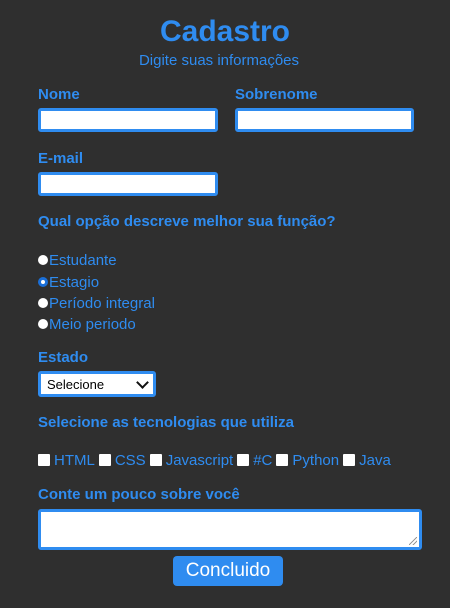 The width and height of the screenshot is (450, 608). I want to click on estado-select: Selecione, so click(97, 384).